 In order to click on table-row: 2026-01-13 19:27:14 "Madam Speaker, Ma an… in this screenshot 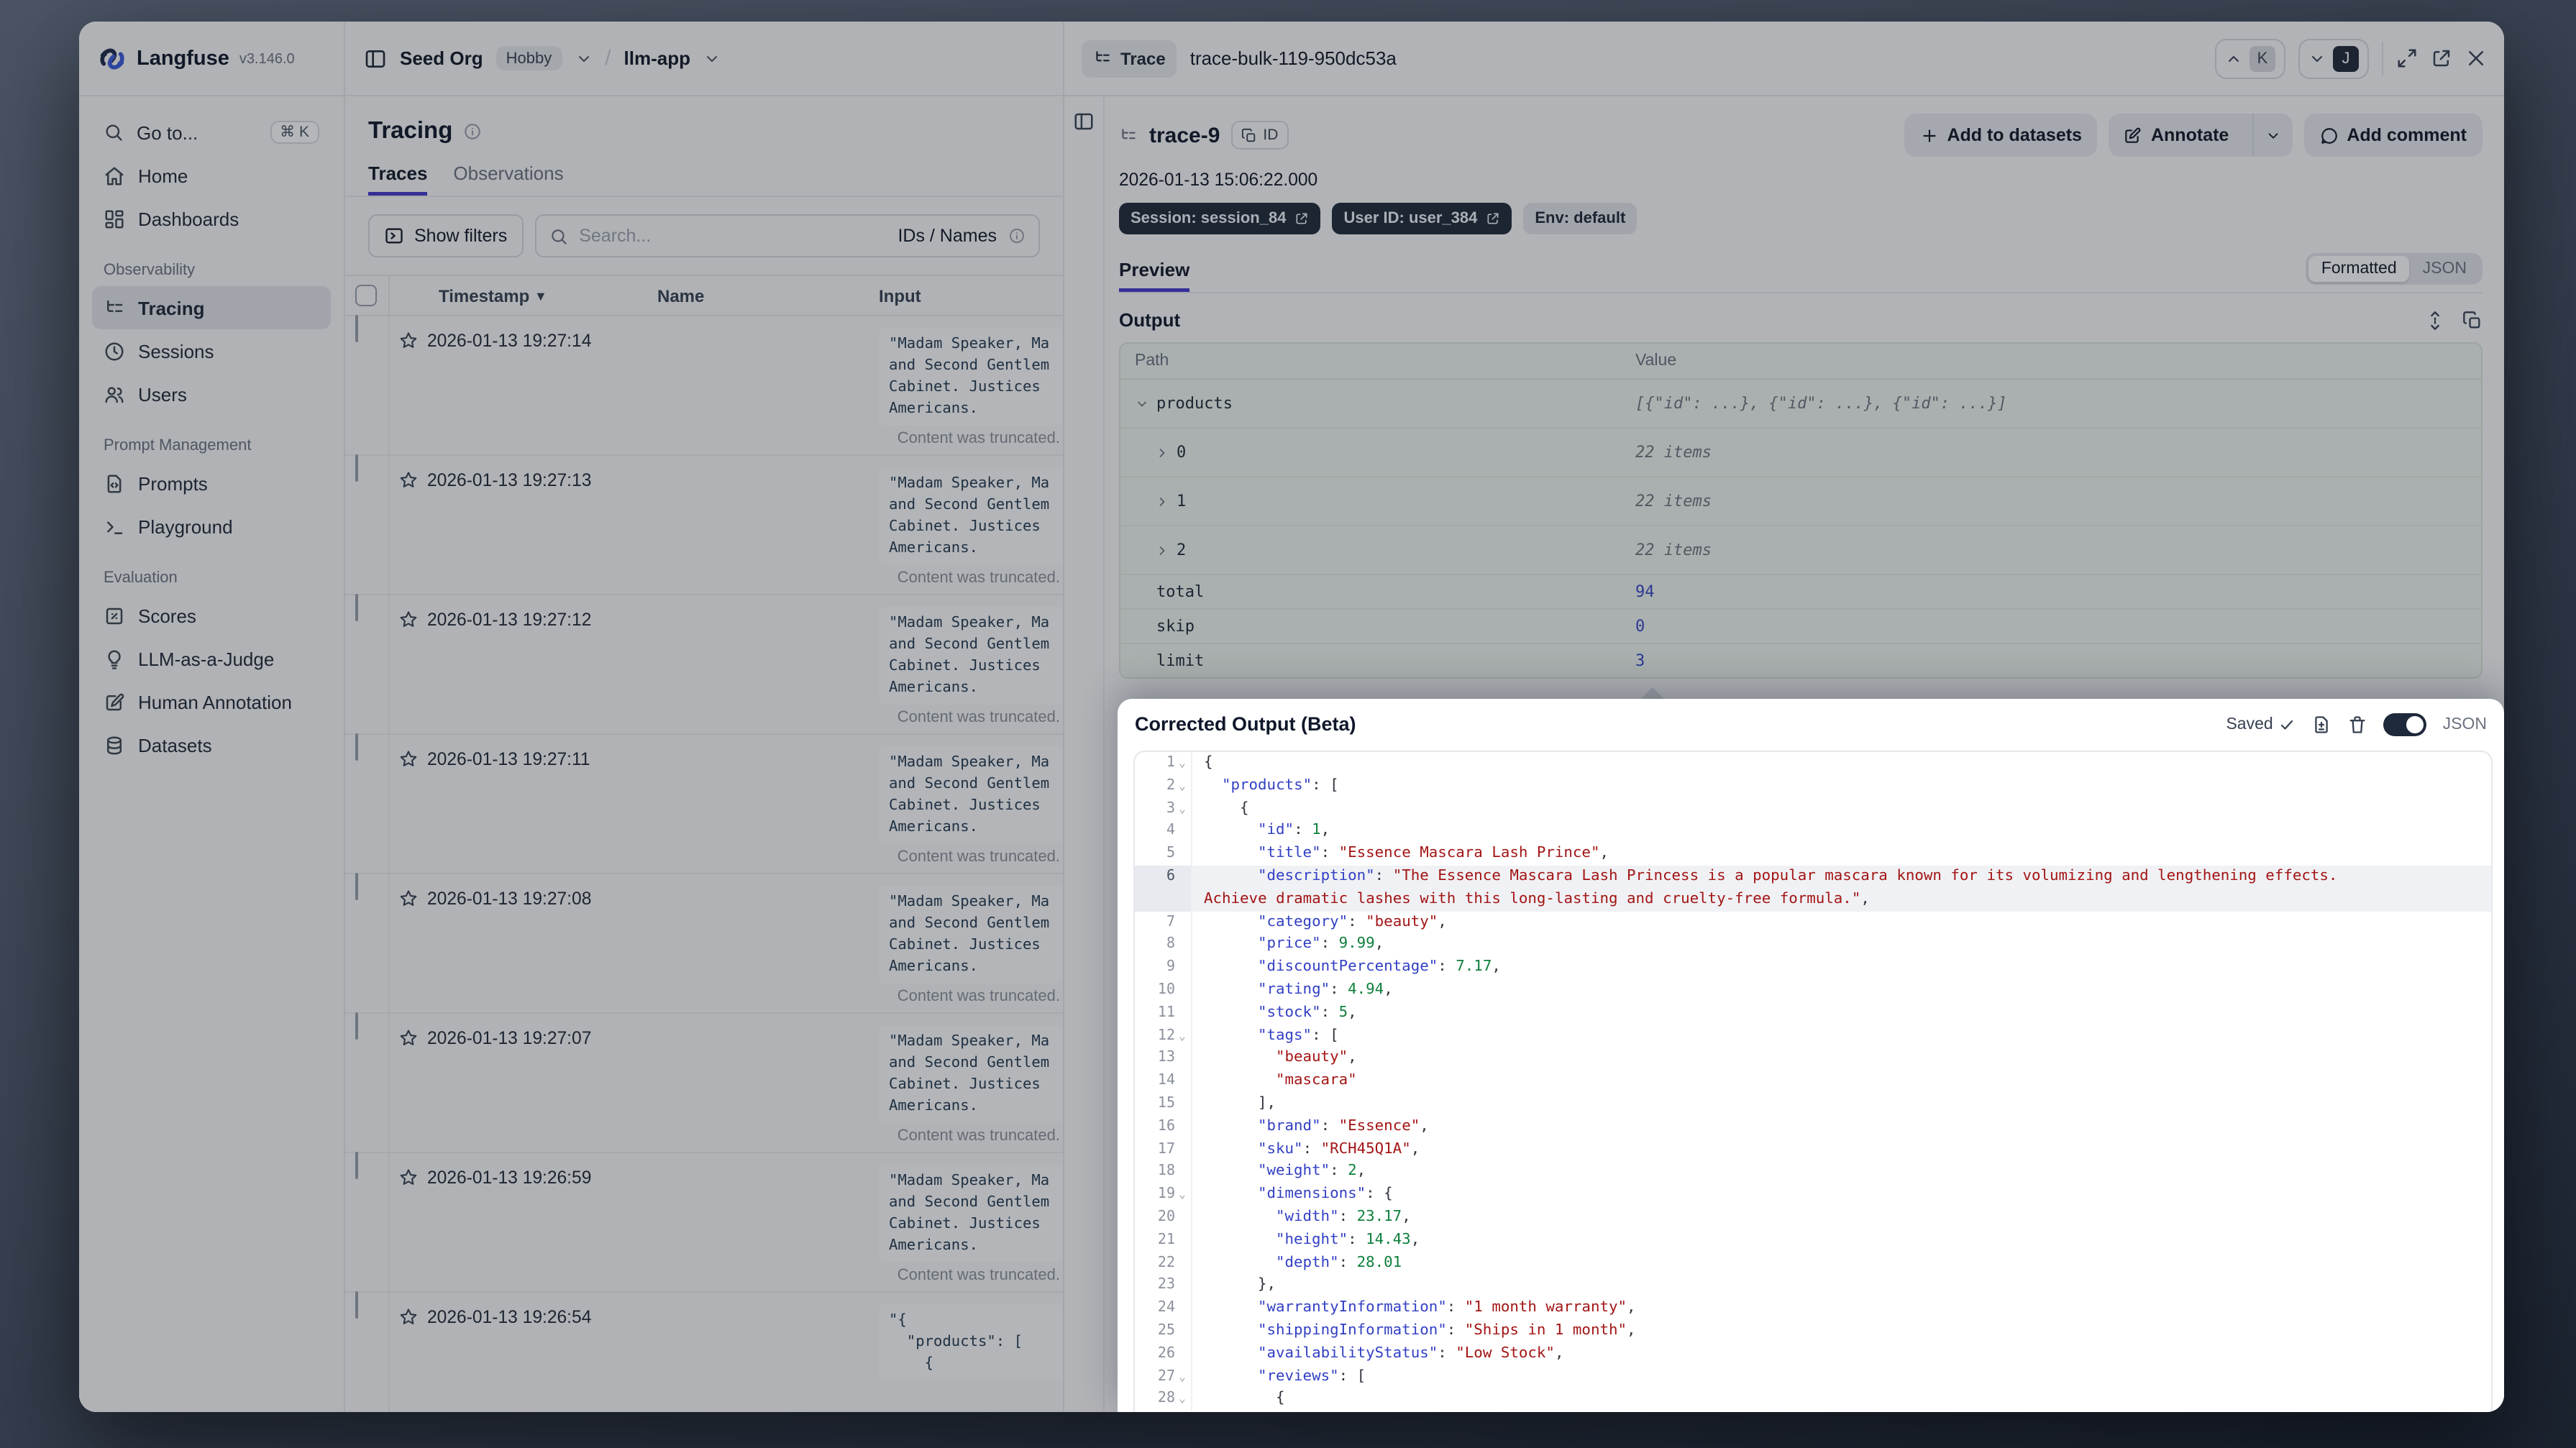, I will do `click(704, 385)`.